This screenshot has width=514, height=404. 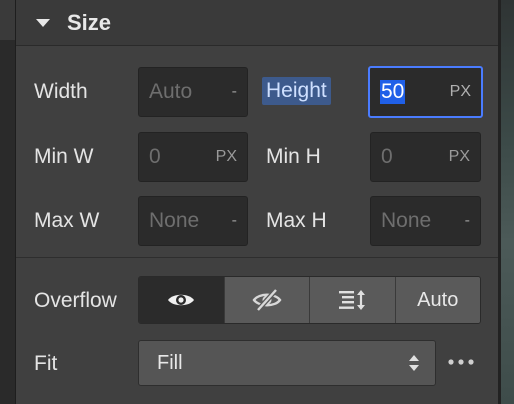 I want to click on overflow-scroll-button, so click(x=352, y=300).